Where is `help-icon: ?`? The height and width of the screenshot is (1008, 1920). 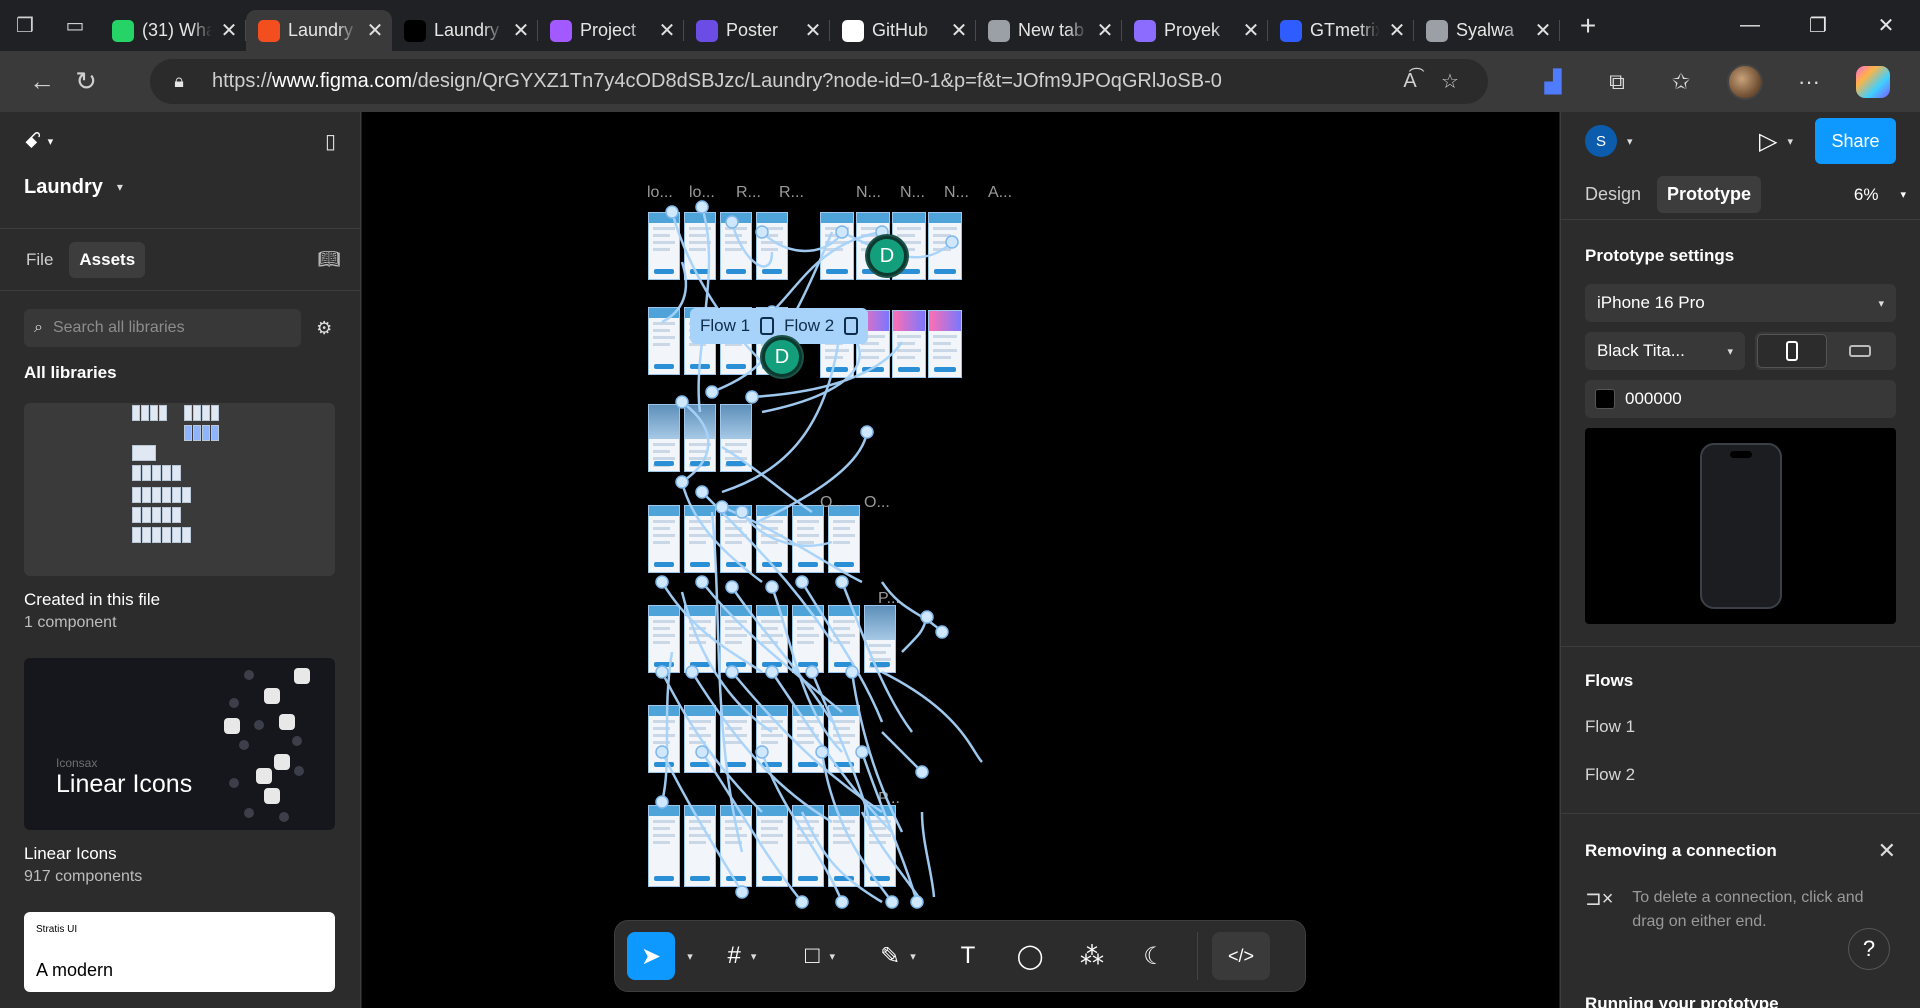
help-icon: ? is located at coordinates (1869, 949).